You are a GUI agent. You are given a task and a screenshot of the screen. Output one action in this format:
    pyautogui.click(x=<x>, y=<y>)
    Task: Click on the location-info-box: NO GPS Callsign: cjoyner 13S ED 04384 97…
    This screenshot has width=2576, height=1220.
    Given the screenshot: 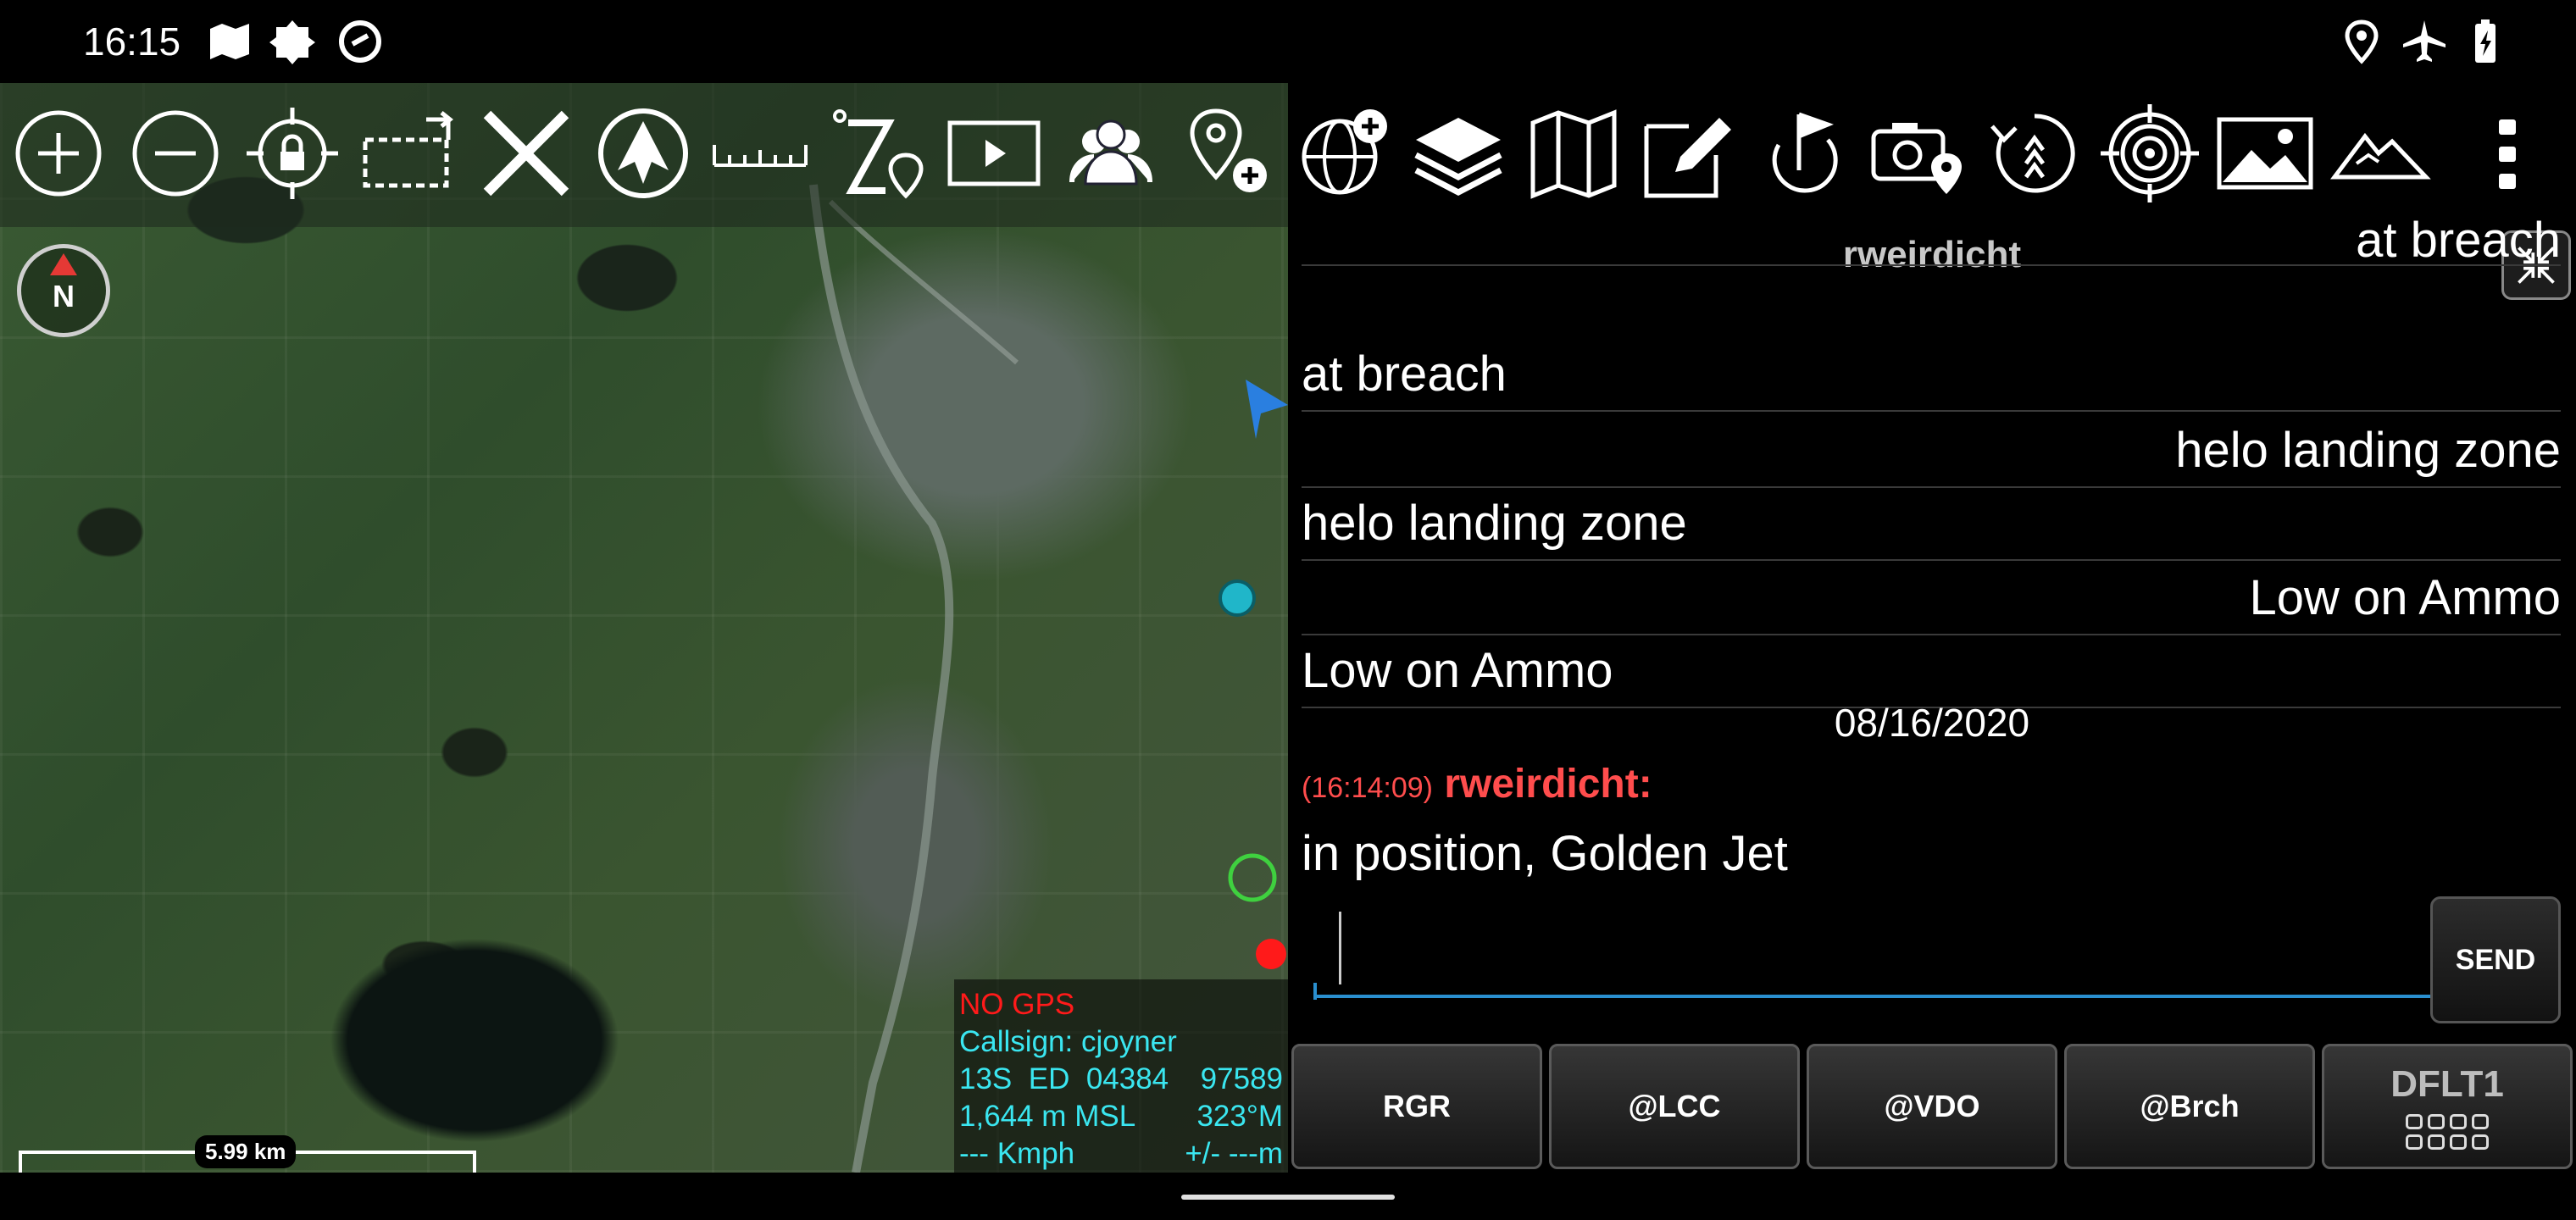 What is the action you would take?
    pyautogui.click(x=1121, y=1076)
    